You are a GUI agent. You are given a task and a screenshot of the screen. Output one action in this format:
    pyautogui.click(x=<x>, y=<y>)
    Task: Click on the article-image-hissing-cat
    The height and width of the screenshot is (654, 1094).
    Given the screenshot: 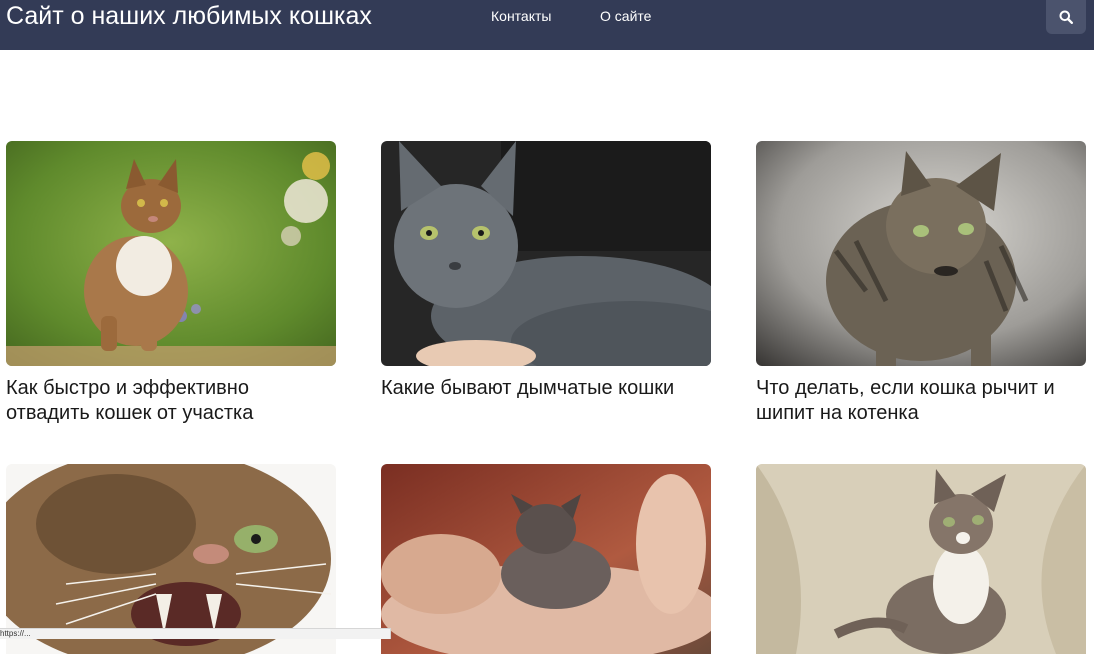 What is the action you would take?
    pyautogui.click(x=171, y=559)
    